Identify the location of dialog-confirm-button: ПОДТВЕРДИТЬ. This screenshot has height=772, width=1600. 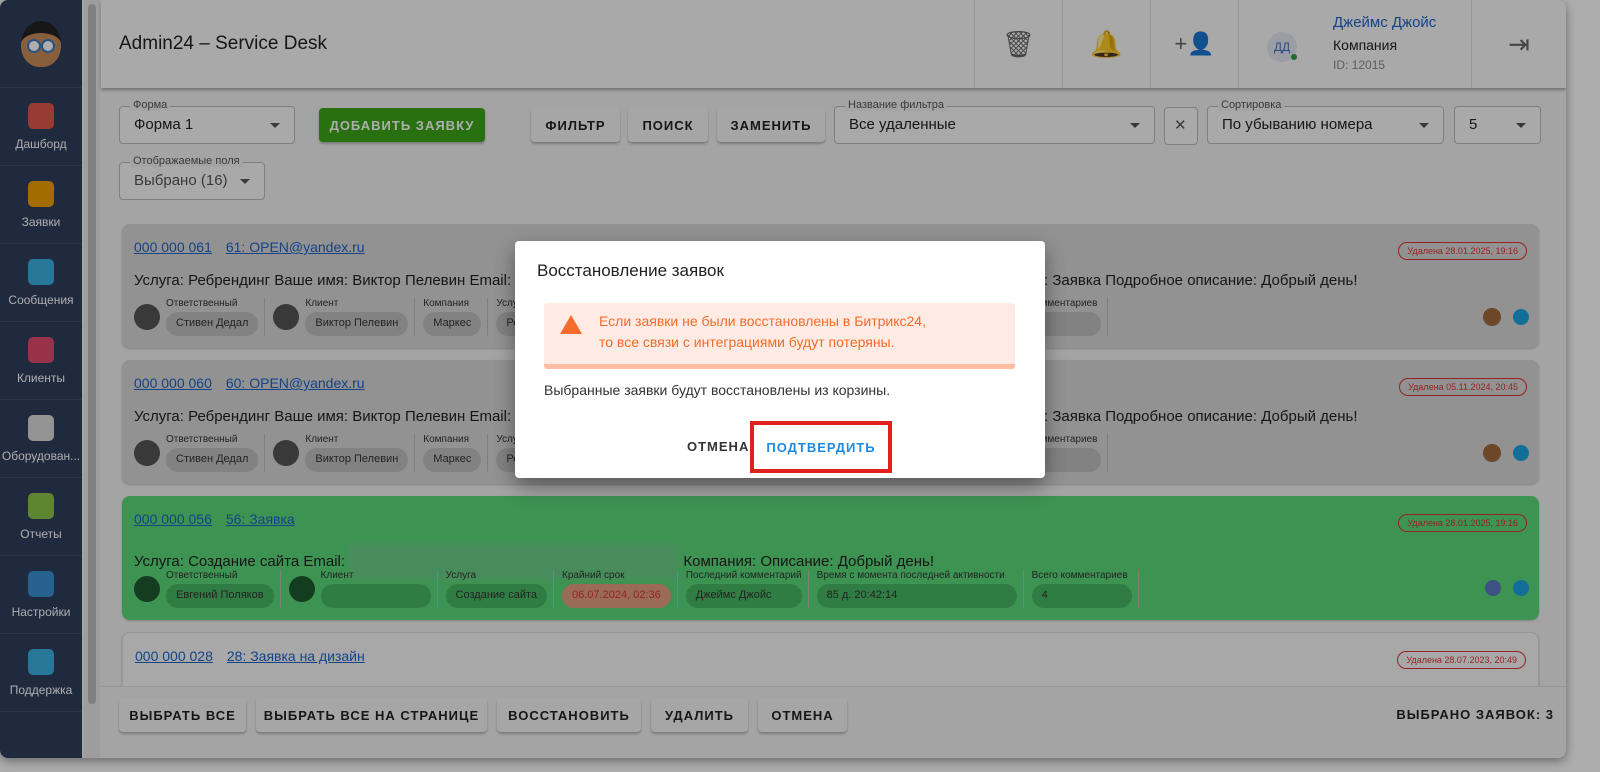
(821, 447).